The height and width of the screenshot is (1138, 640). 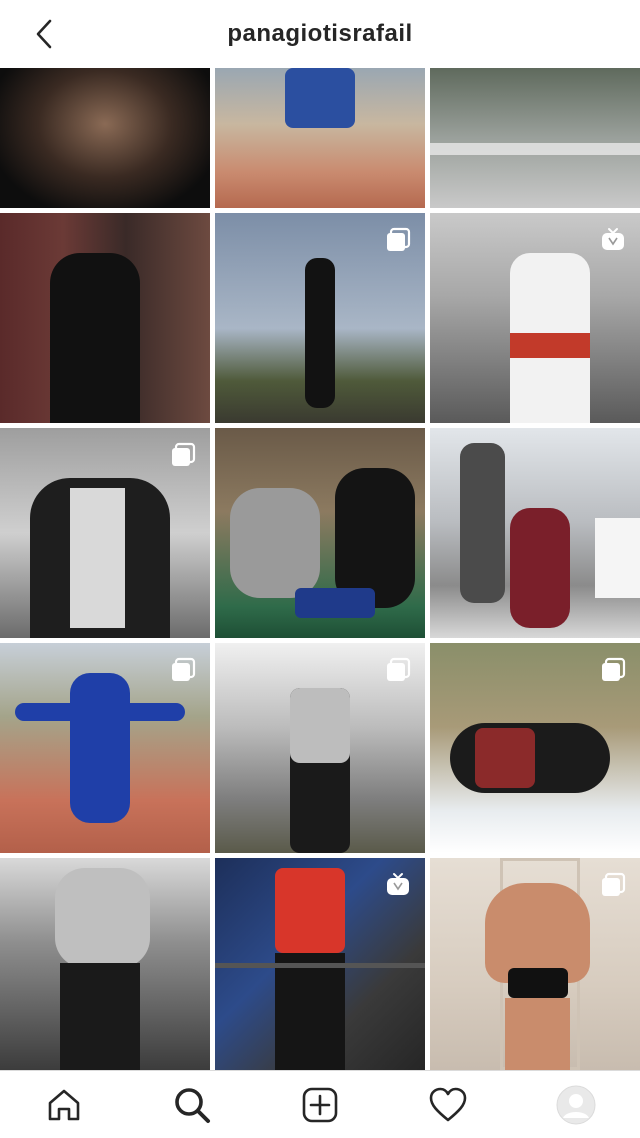 I want to click on bottom-navigation, so click(x=320, y=1104).